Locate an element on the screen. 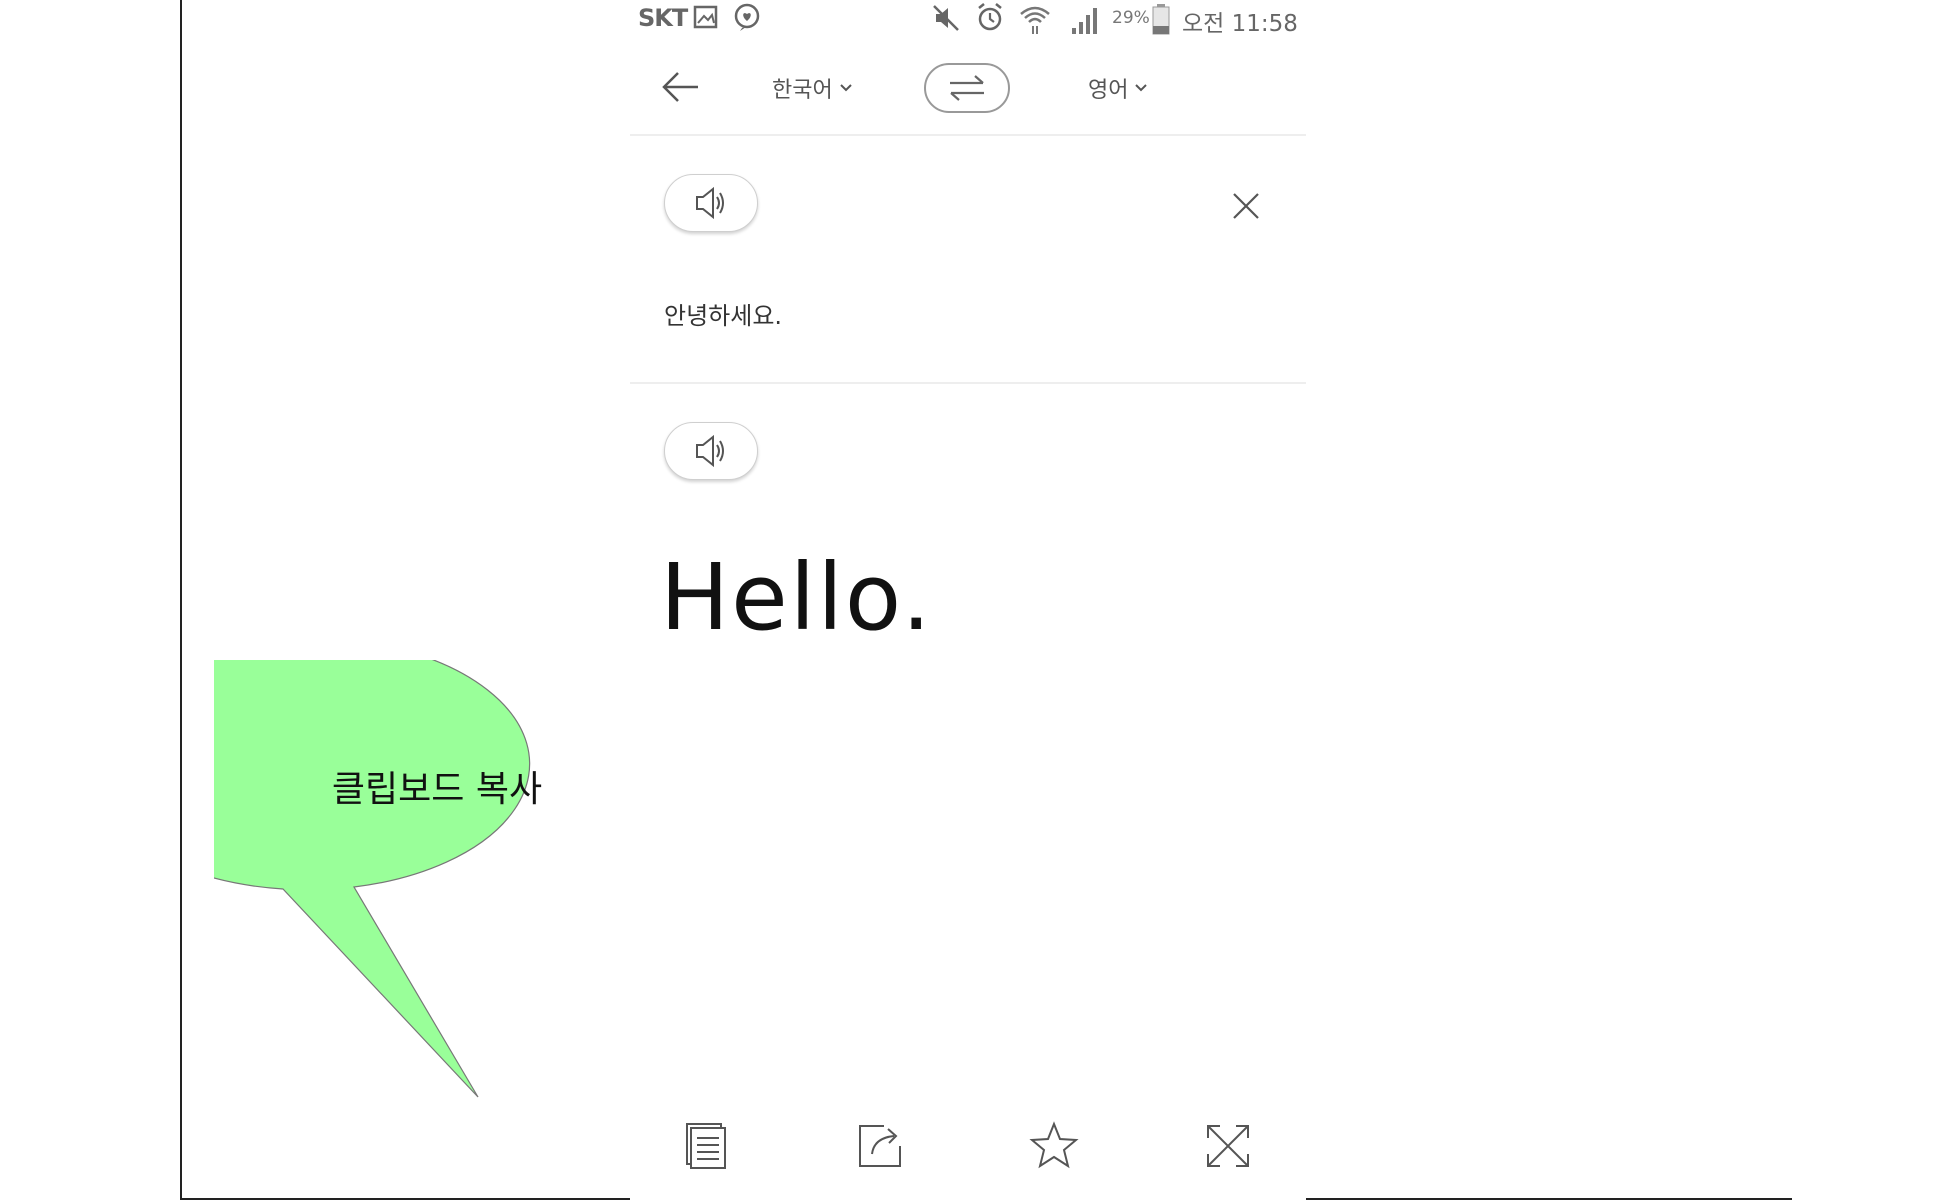 This screenshot has height=1200, width=1956. source-speak-button is located at coordinates (711, 203).